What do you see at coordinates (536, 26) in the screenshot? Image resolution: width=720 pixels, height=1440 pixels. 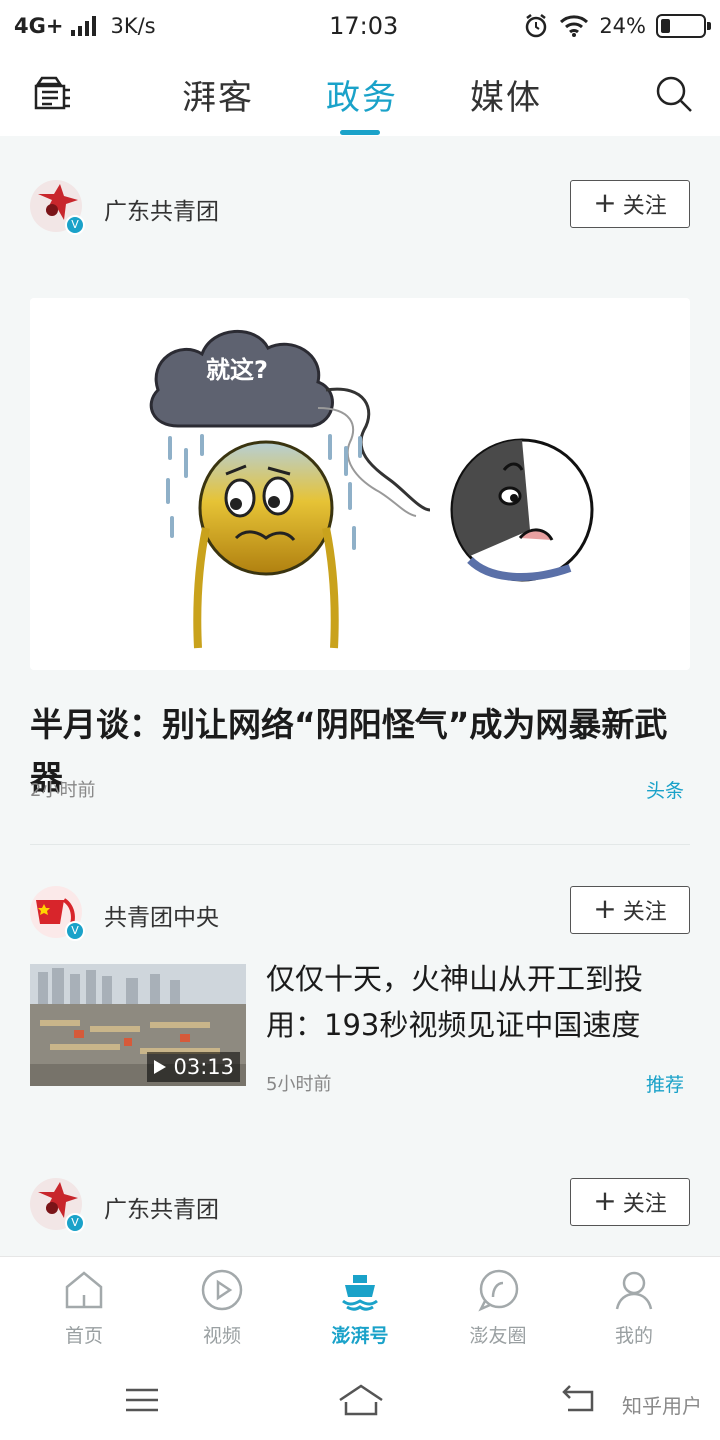 I see `alarm-icon` at bounding box center [536, 26].